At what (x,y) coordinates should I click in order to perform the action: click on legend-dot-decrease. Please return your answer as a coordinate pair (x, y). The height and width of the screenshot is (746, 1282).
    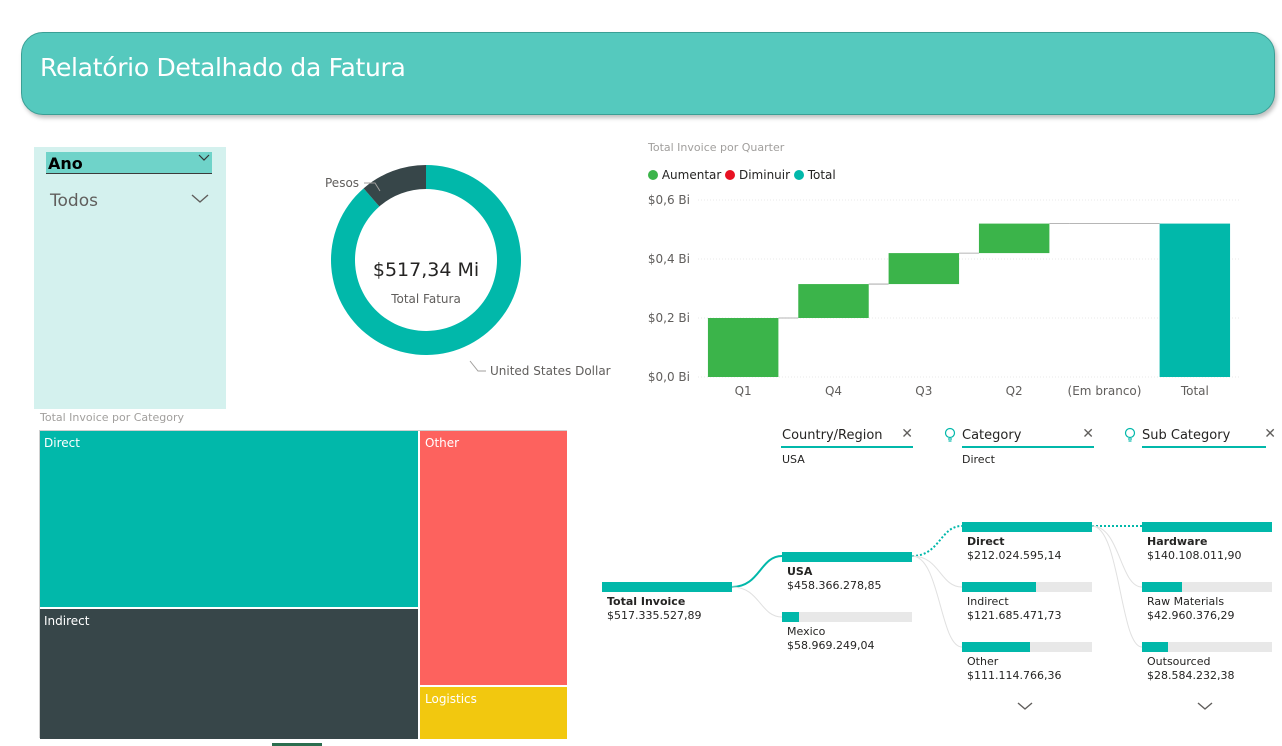
    Looking at the image, I should click on (730, 175).